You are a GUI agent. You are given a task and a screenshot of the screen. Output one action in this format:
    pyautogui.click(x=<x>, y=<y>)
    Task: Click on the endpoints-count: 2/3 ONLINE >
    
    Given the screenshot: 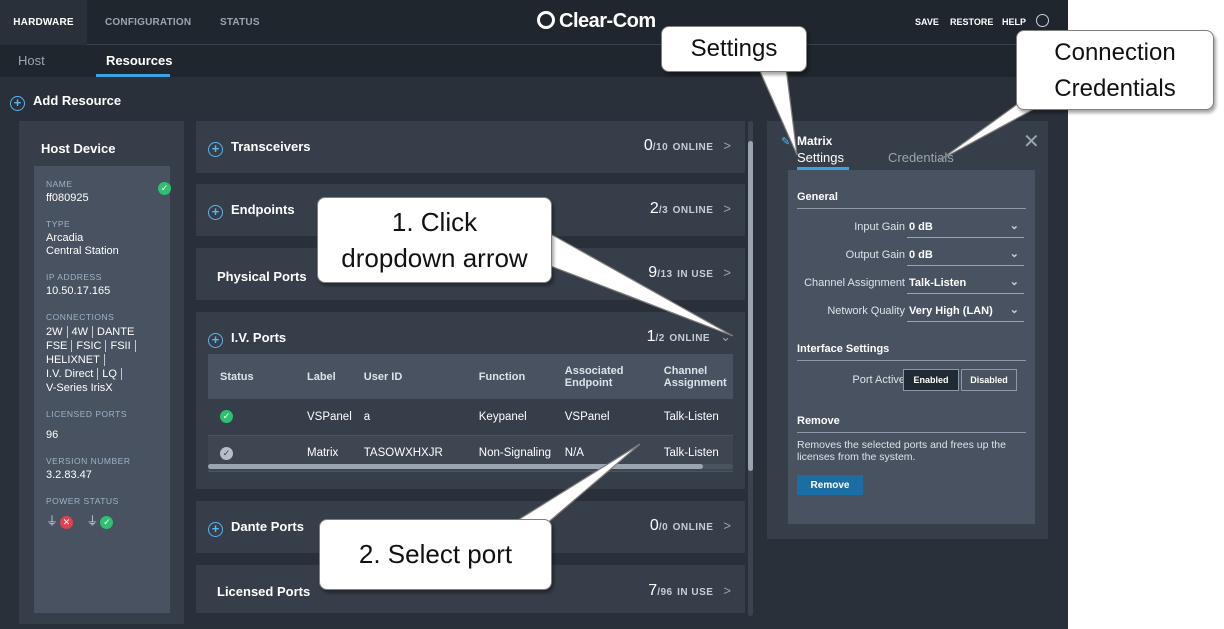 What is the action you would take?
    pyautogui.click(x=690, y=209)
    